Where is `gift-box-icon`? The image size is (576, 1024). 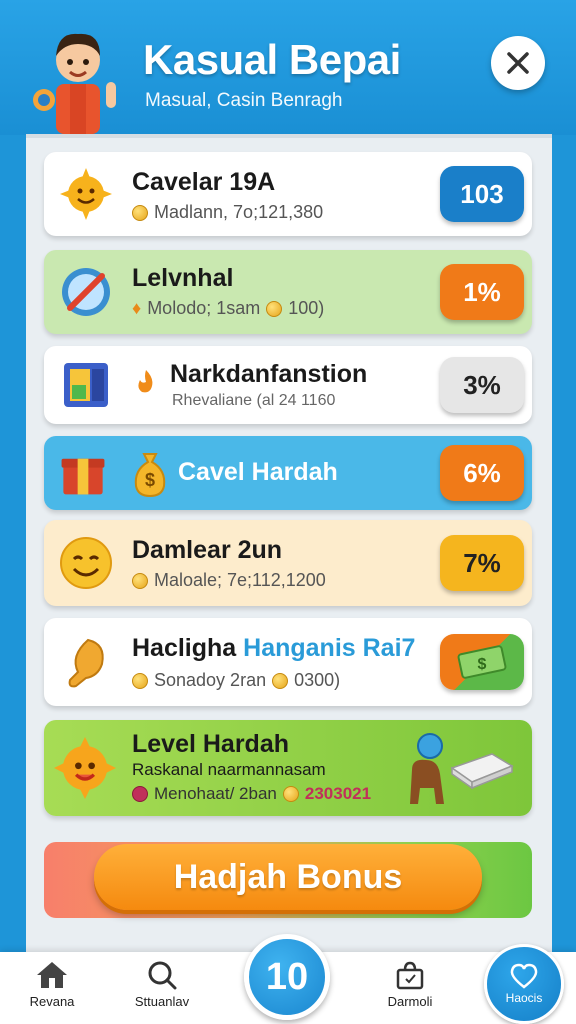 gift-box-icon is located at coordinates (83, 476).